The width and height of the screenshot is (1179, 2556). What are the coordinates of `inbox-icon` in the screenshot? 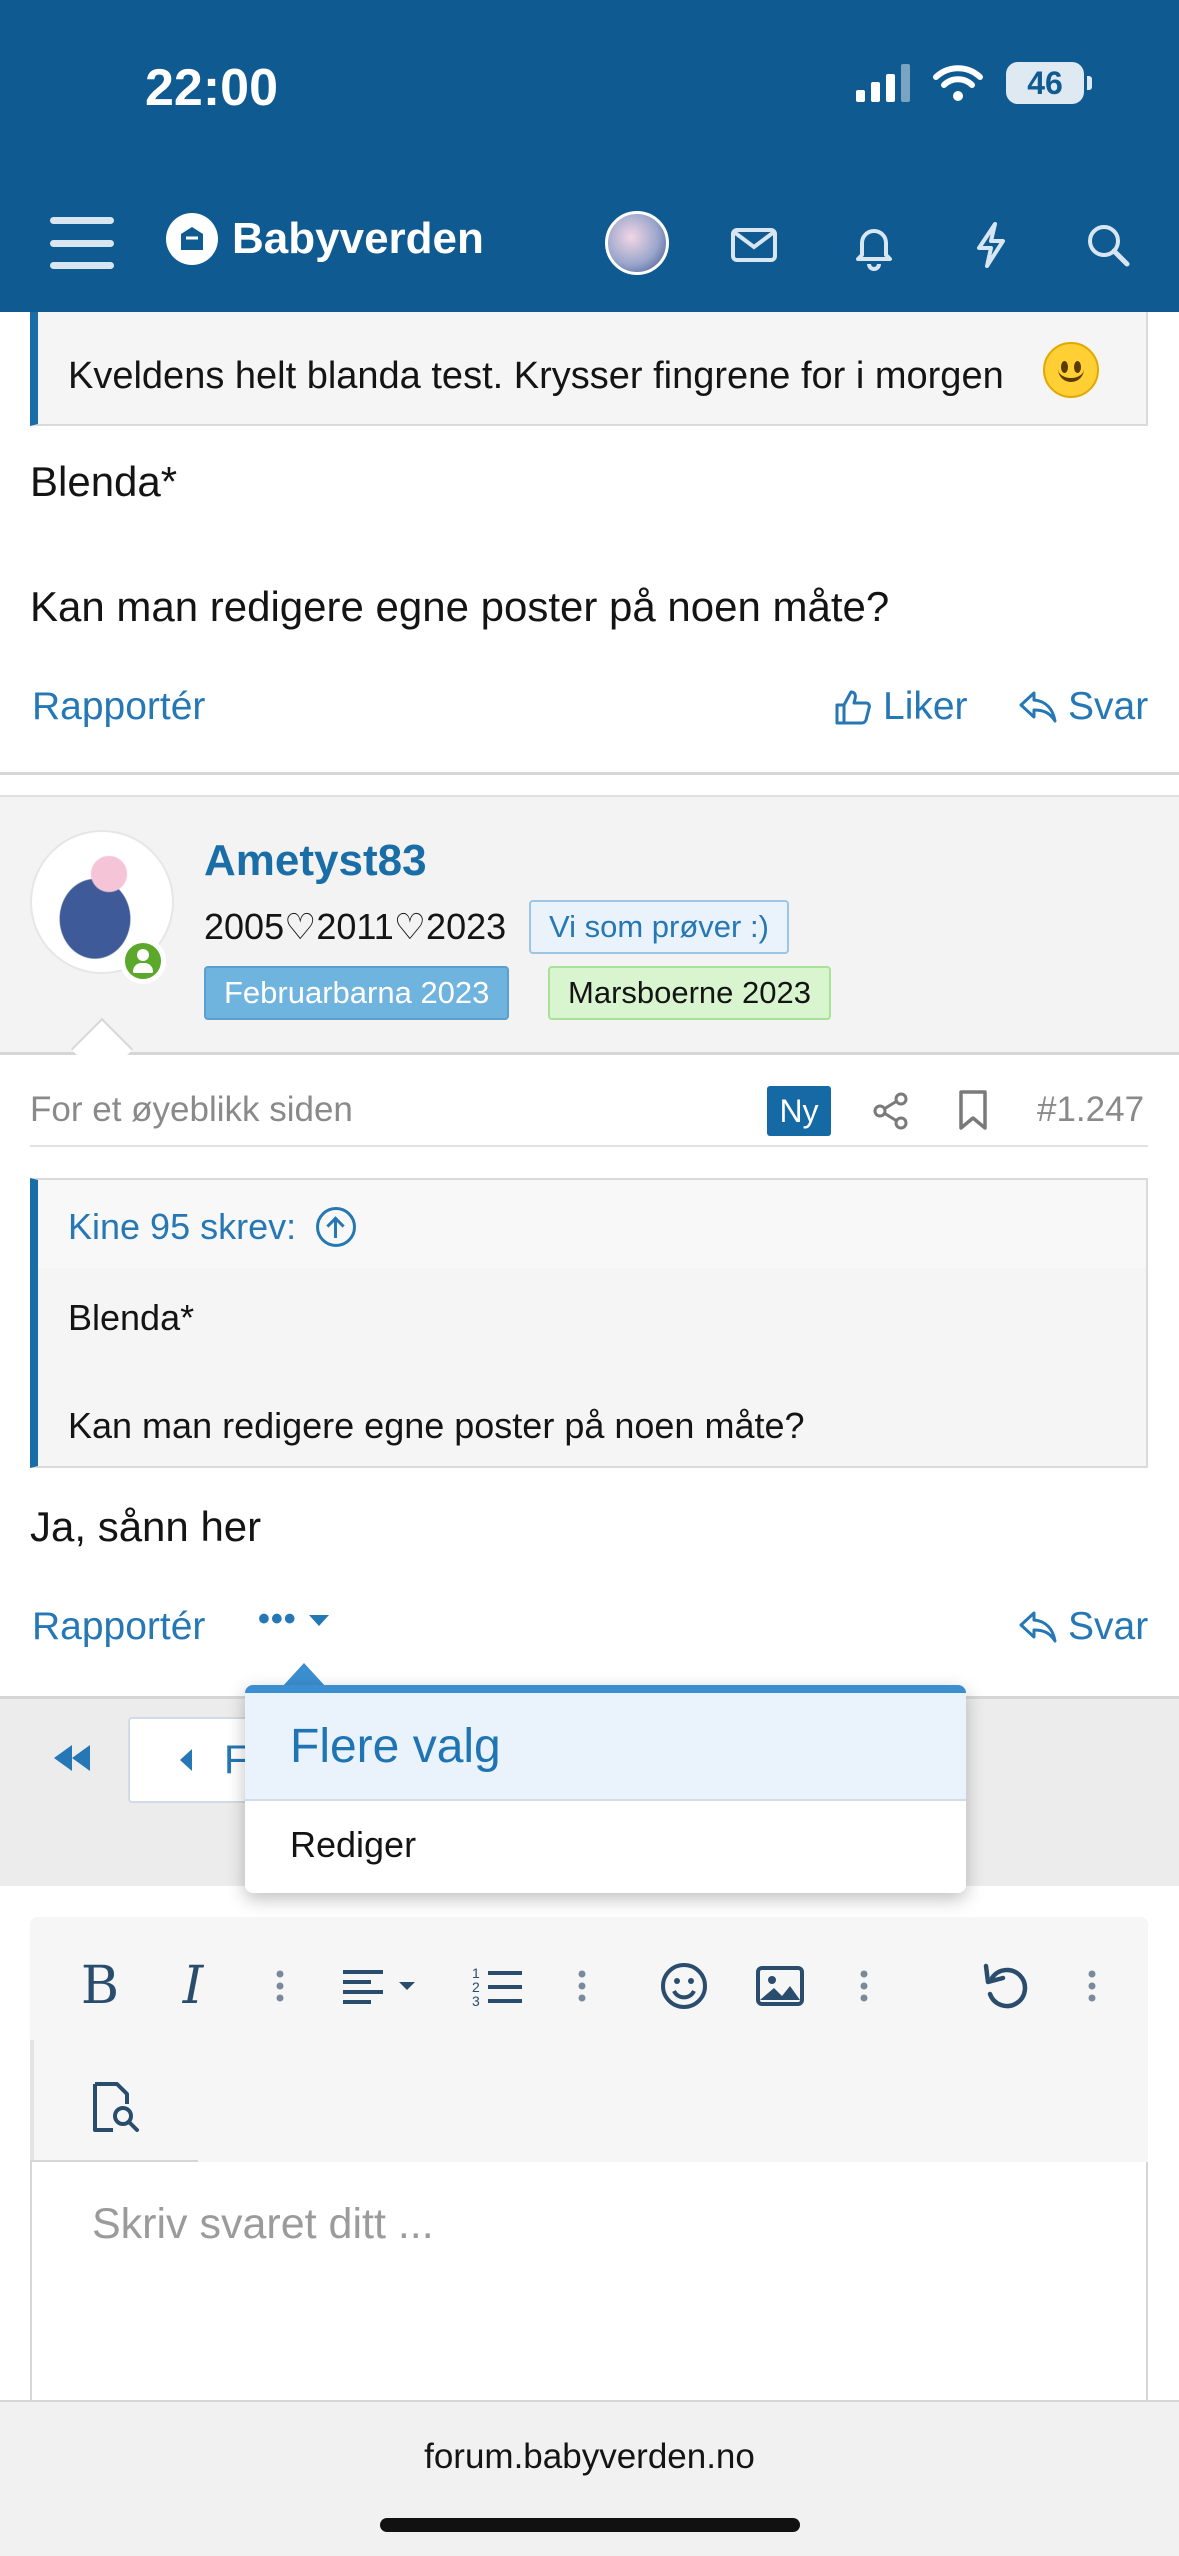 It's located at (754, 245).